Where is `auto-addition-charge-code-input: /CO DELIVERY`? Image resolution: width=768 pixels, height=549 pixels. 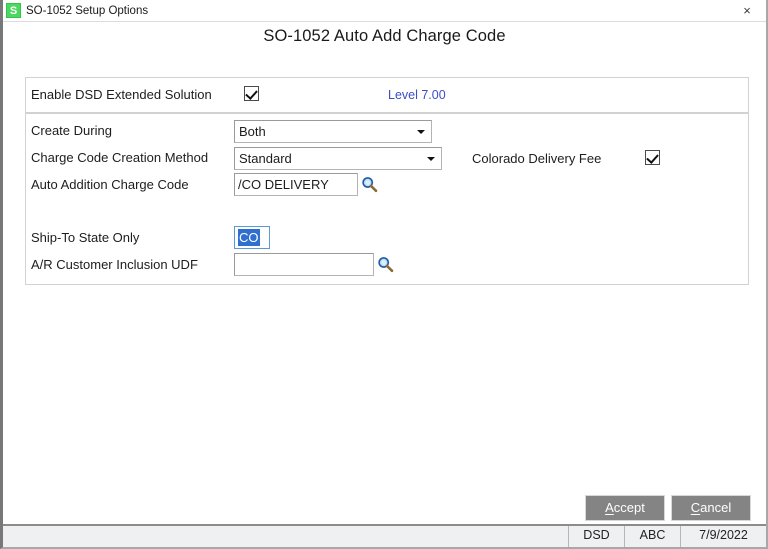 auto-addition-charge-code-input: /CO DELIVERY is located at coordinates (296, 184).